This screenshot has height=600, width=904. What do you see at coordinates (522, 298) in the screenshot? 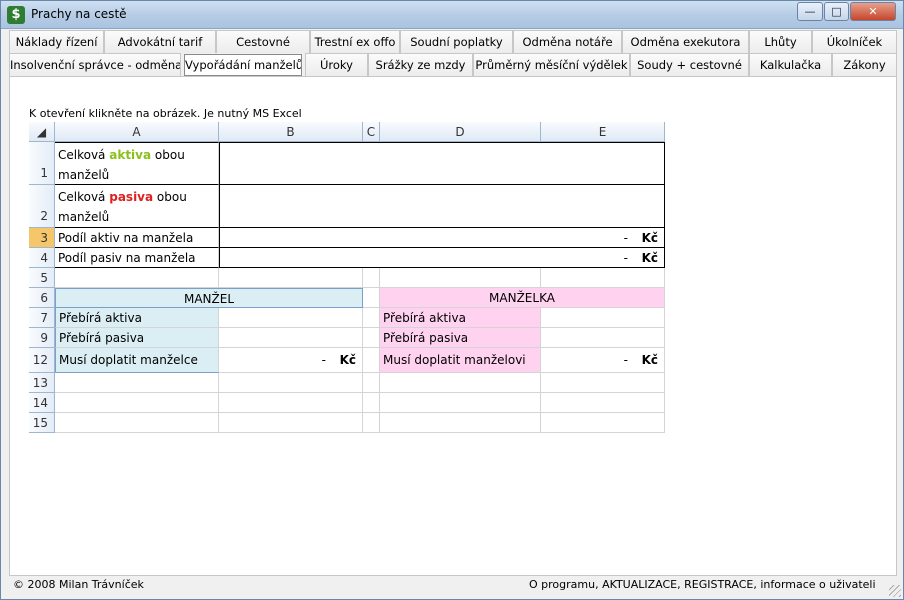
I see `manzelka-header: MANŽELKA` at bounding box center [522, 298].